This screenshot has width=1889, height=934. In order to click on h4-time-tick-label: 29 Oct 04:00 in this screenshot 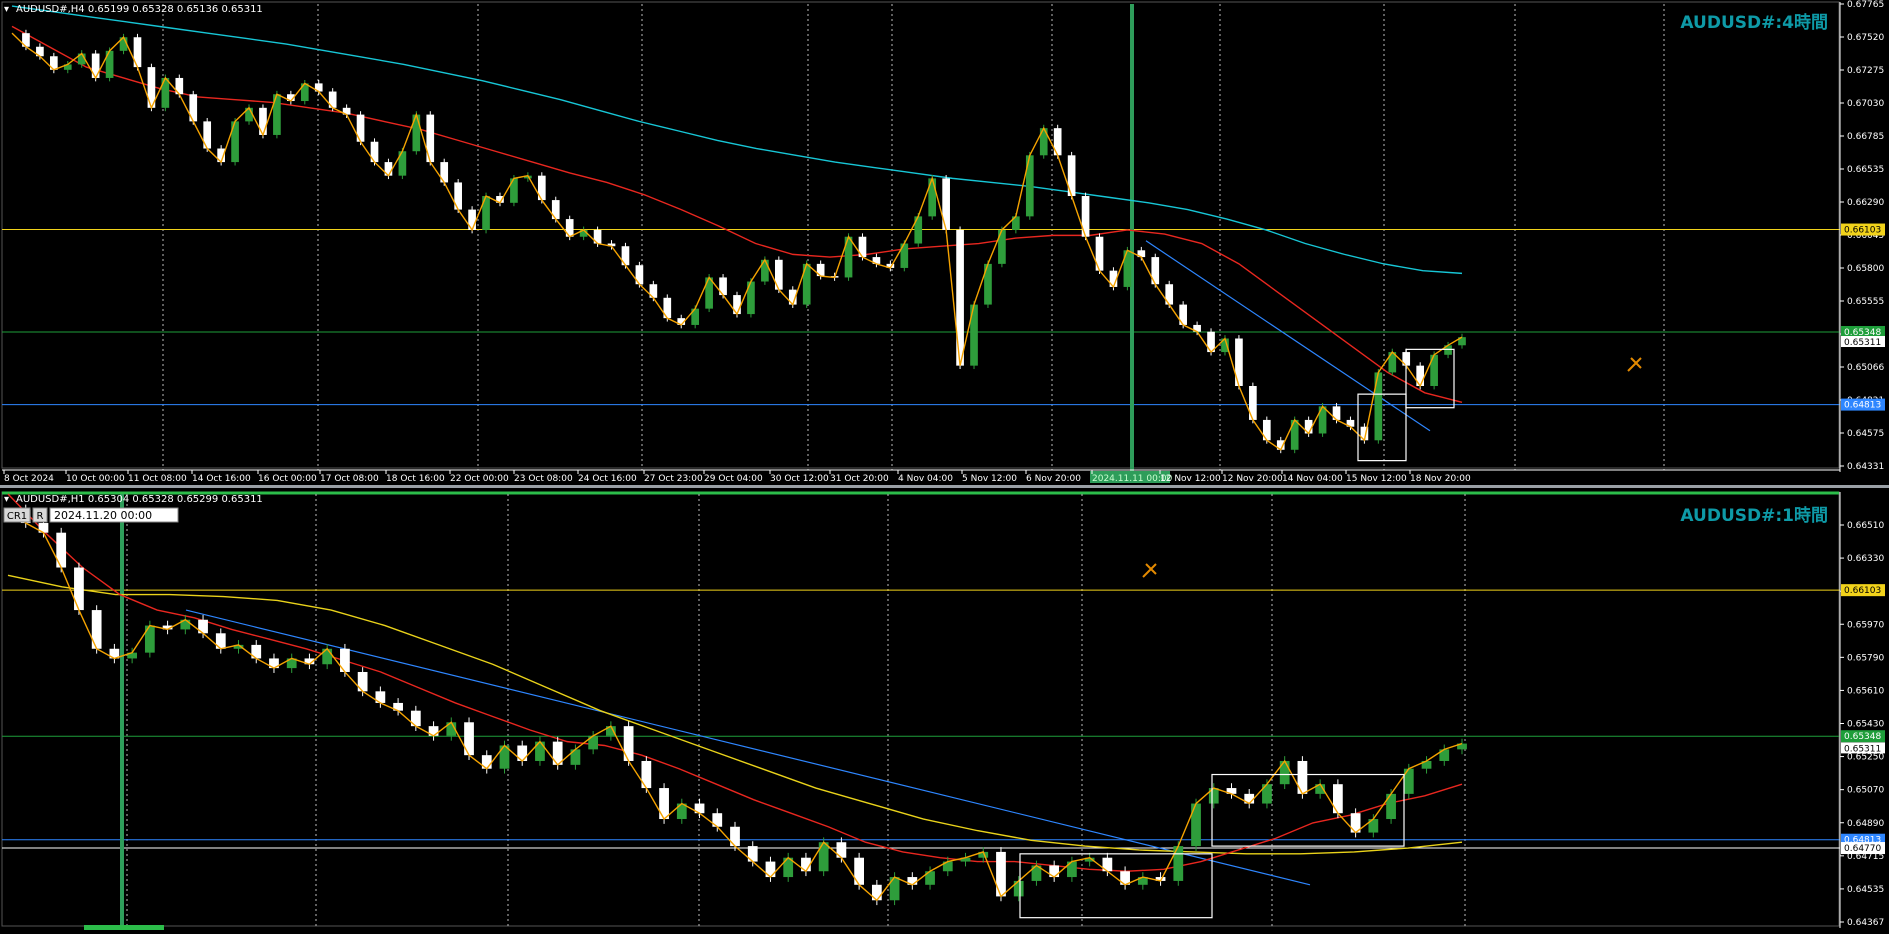, I will do `click(733, 479)`.